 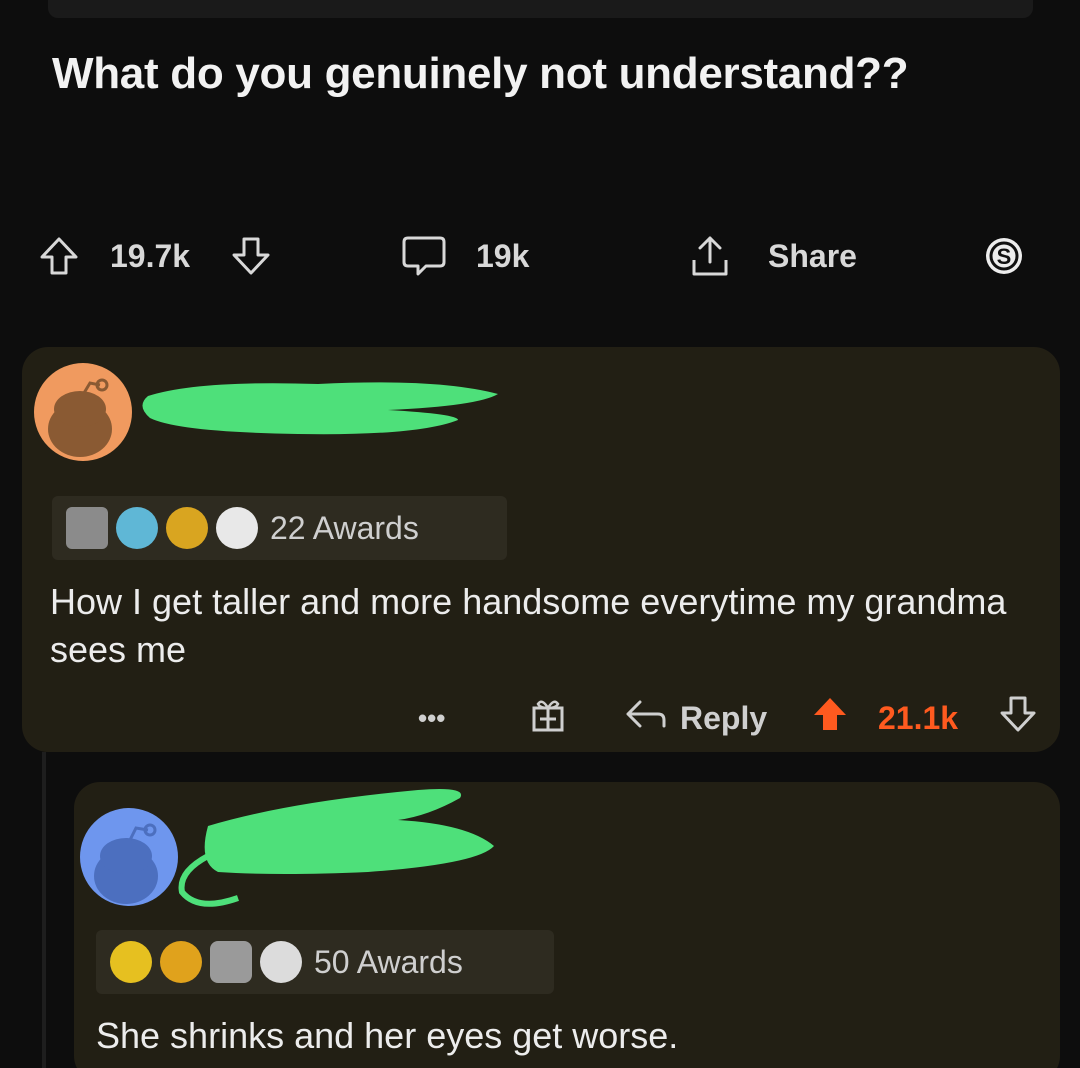 I want to click on reply-button: Reply, so click(x=695, y=718).